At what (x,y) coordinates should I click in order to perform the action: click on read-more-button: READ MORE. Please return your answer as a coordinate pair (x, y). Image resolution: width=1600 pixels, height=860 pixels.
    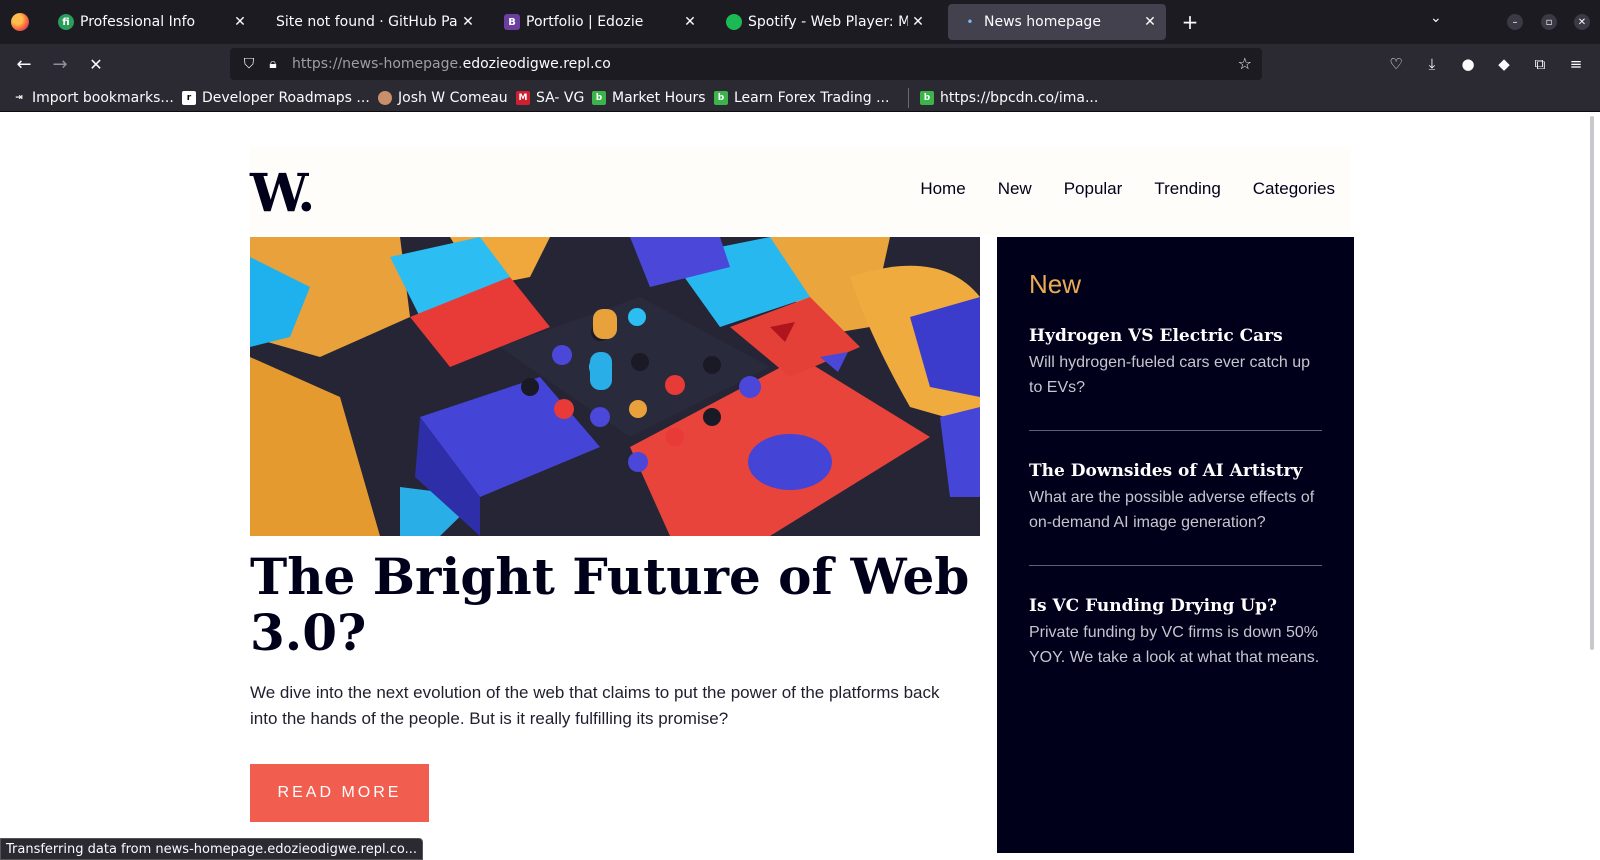
    Looking at the image, I should click on (339, 793).